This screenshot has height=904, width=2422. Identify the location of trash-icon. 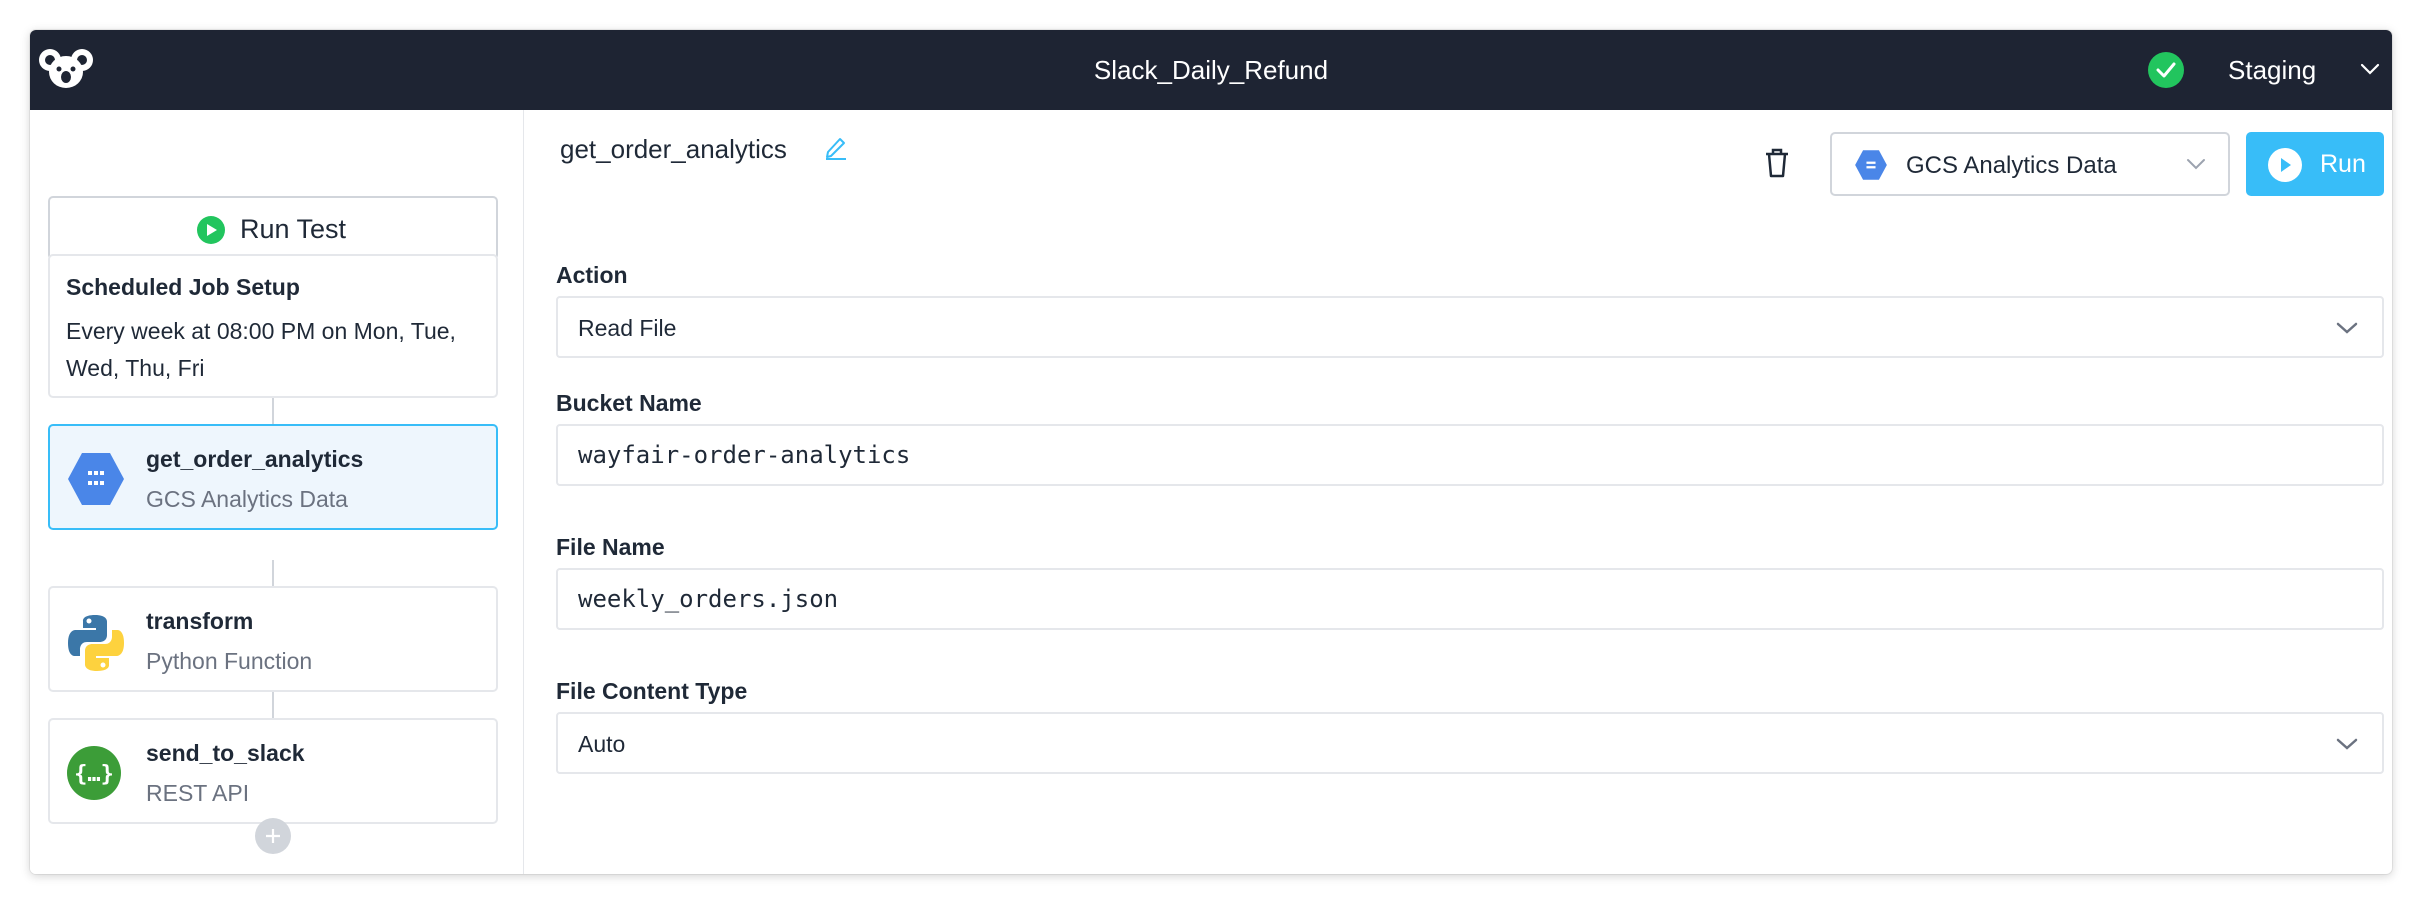
(1777, 165).